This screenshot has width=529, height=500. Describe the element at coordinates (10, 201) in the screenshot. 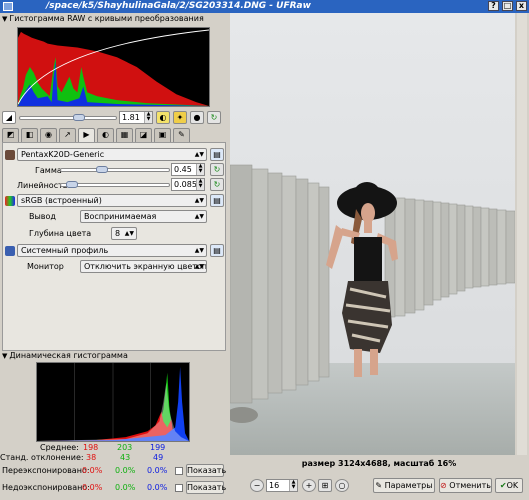

I see `output-profile-icon` at that location.